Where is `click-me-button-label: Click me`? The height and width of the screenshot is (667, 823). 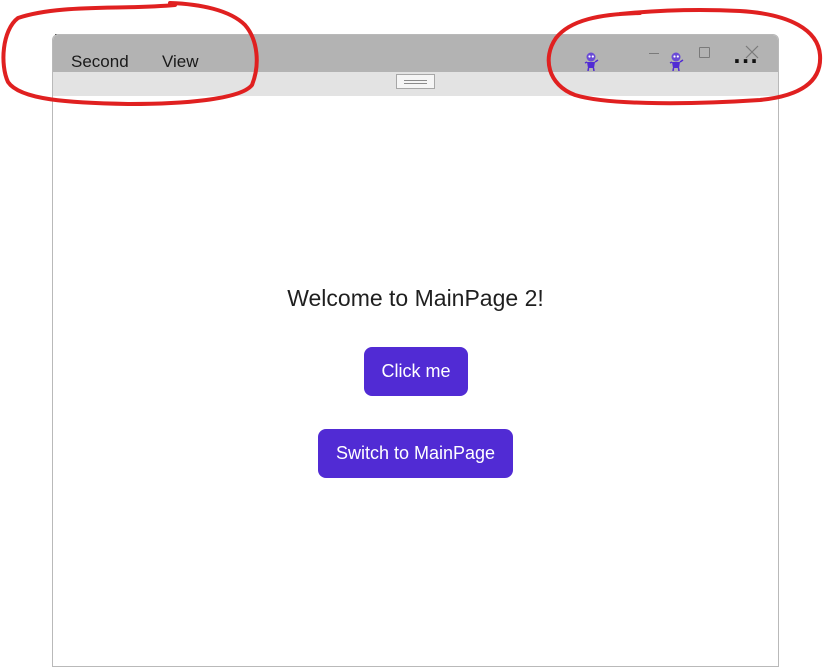 click-me-button-label: Click me is located at coordinates (416, 371).